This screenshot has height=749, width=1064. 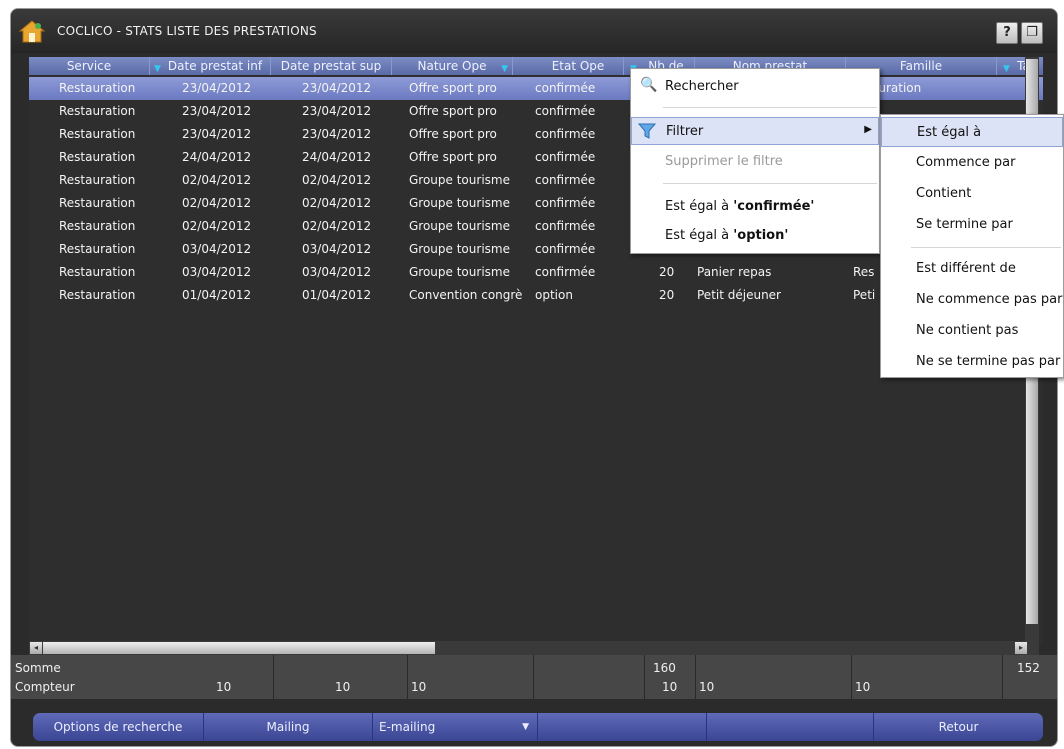 I want to click on submenu-item-ne-se-termine-pas: Ne se termine pas par, so click(x=972, y=362).